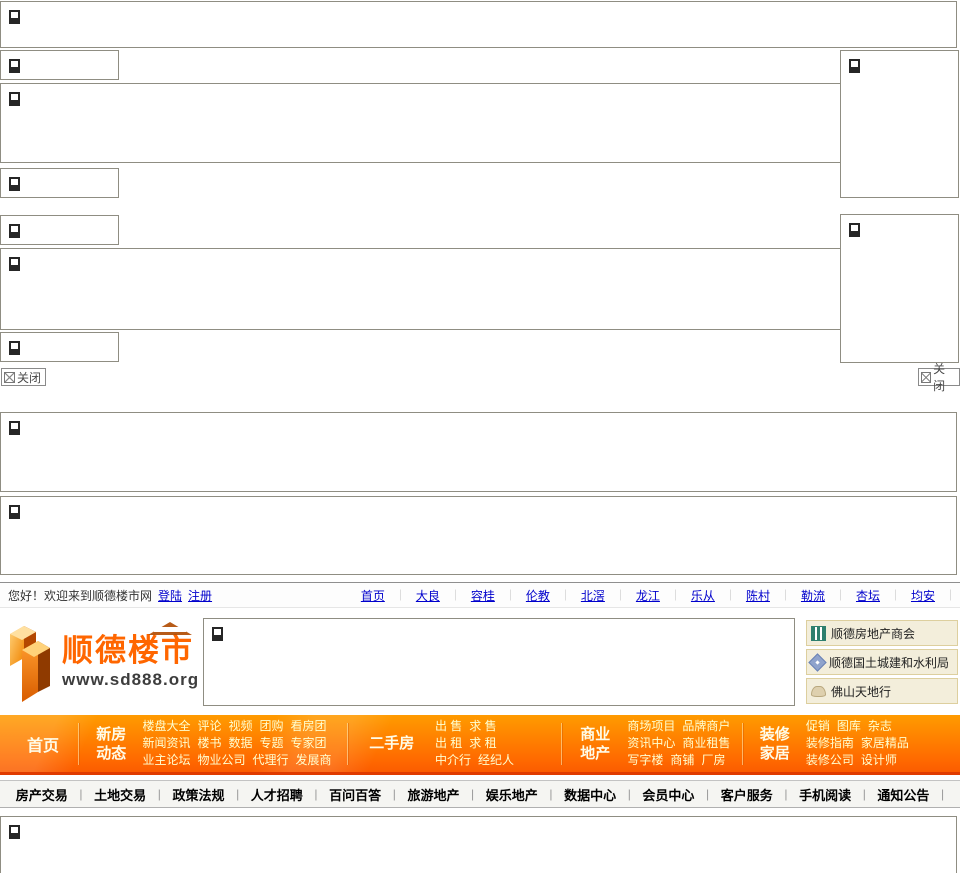 This screenshot has width=960, height=873. What do you see at coordinates (272, 743) in the screenshot?
I see `nav-link: 专题` at bounding box center [272, 743].